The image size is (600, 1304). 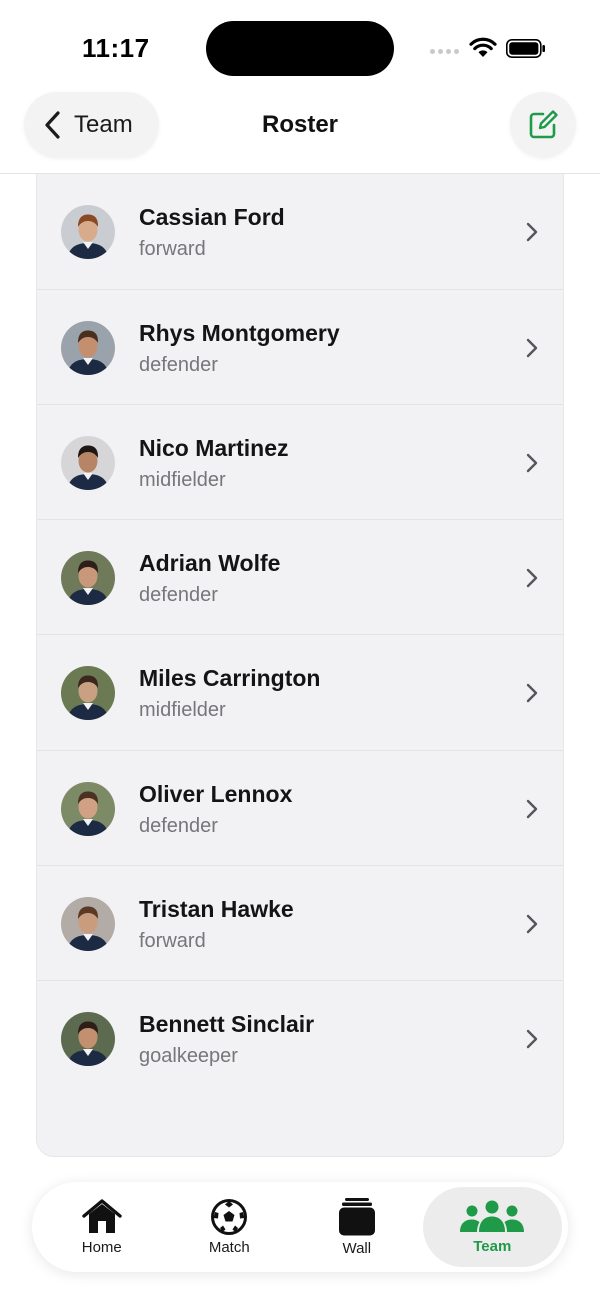 I want to click on tab-home: Home, so click(x=102, y=1227).